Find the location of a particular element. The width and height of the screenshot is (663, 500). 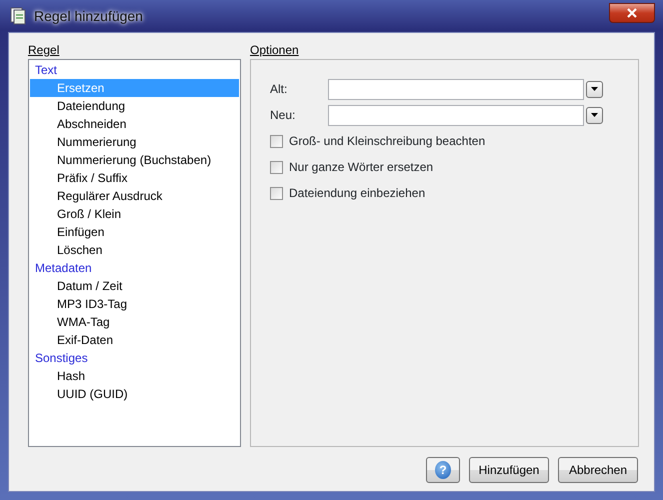

tree-item: Exif-Daten is located at coordinates (134, 340).